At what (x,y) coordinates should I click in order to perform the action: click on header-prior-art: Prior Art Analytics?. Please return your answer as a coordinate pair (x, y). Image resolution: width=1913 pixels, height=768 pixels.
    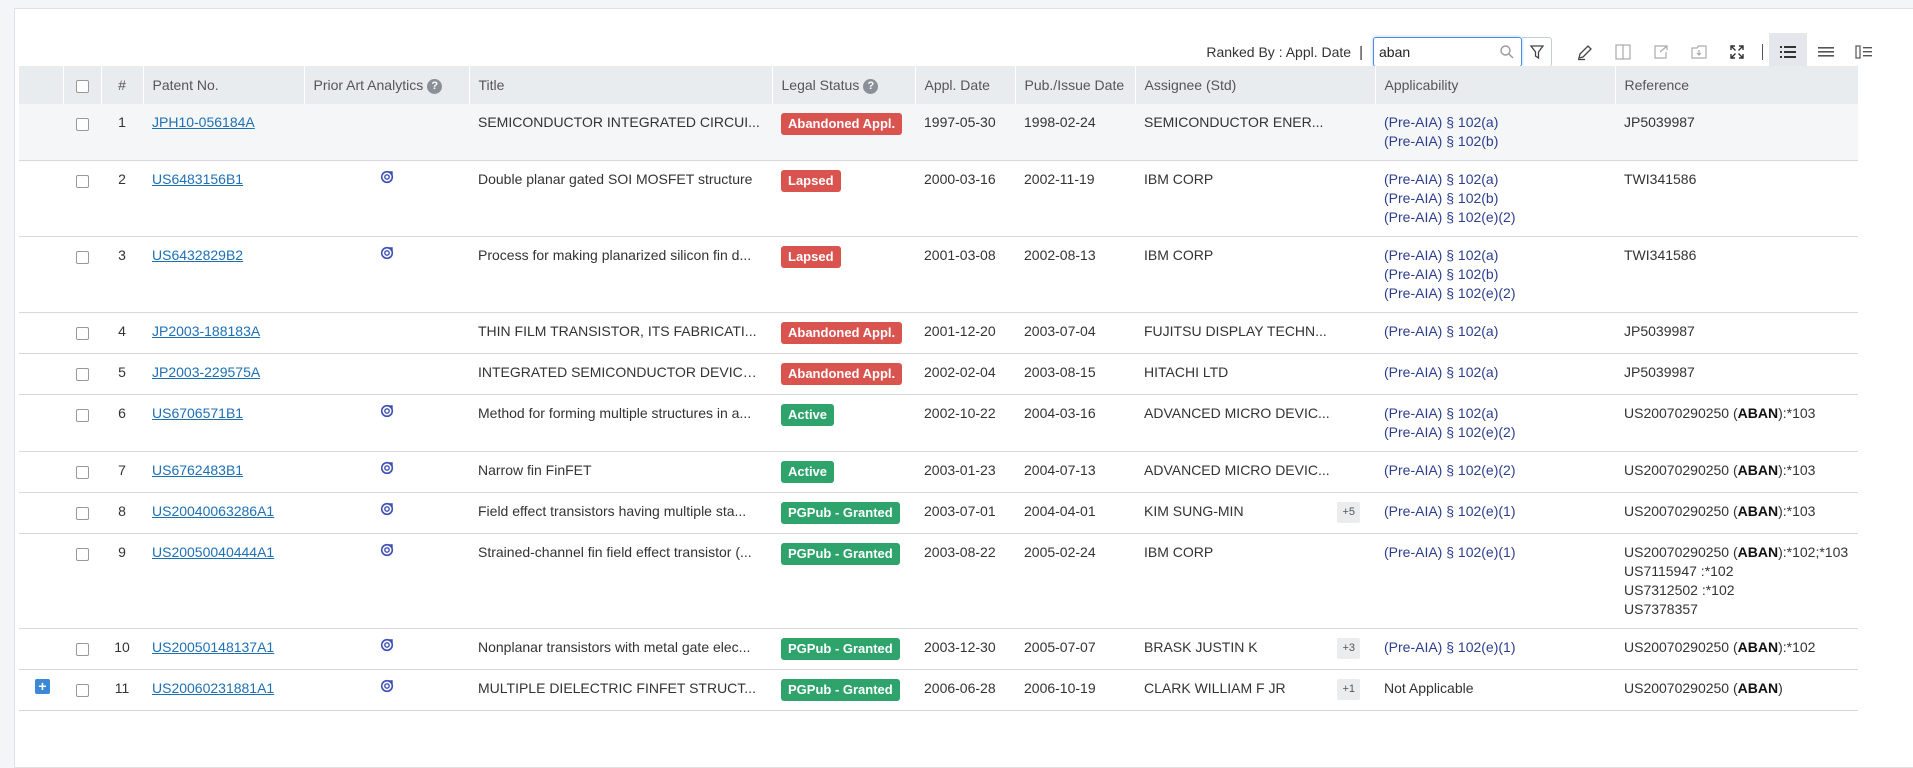
    Looking at the image, I should click on (387, 85).